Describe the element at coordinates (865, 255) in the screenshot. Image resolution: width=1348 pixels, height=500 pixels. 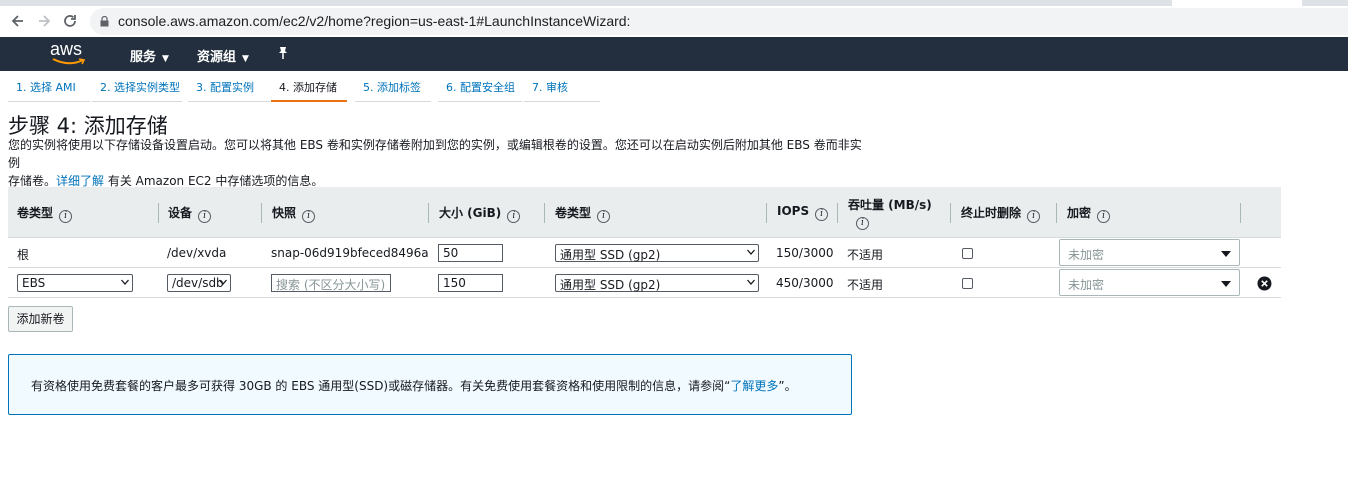
I see `throughput-cell: 不适用` at that location.